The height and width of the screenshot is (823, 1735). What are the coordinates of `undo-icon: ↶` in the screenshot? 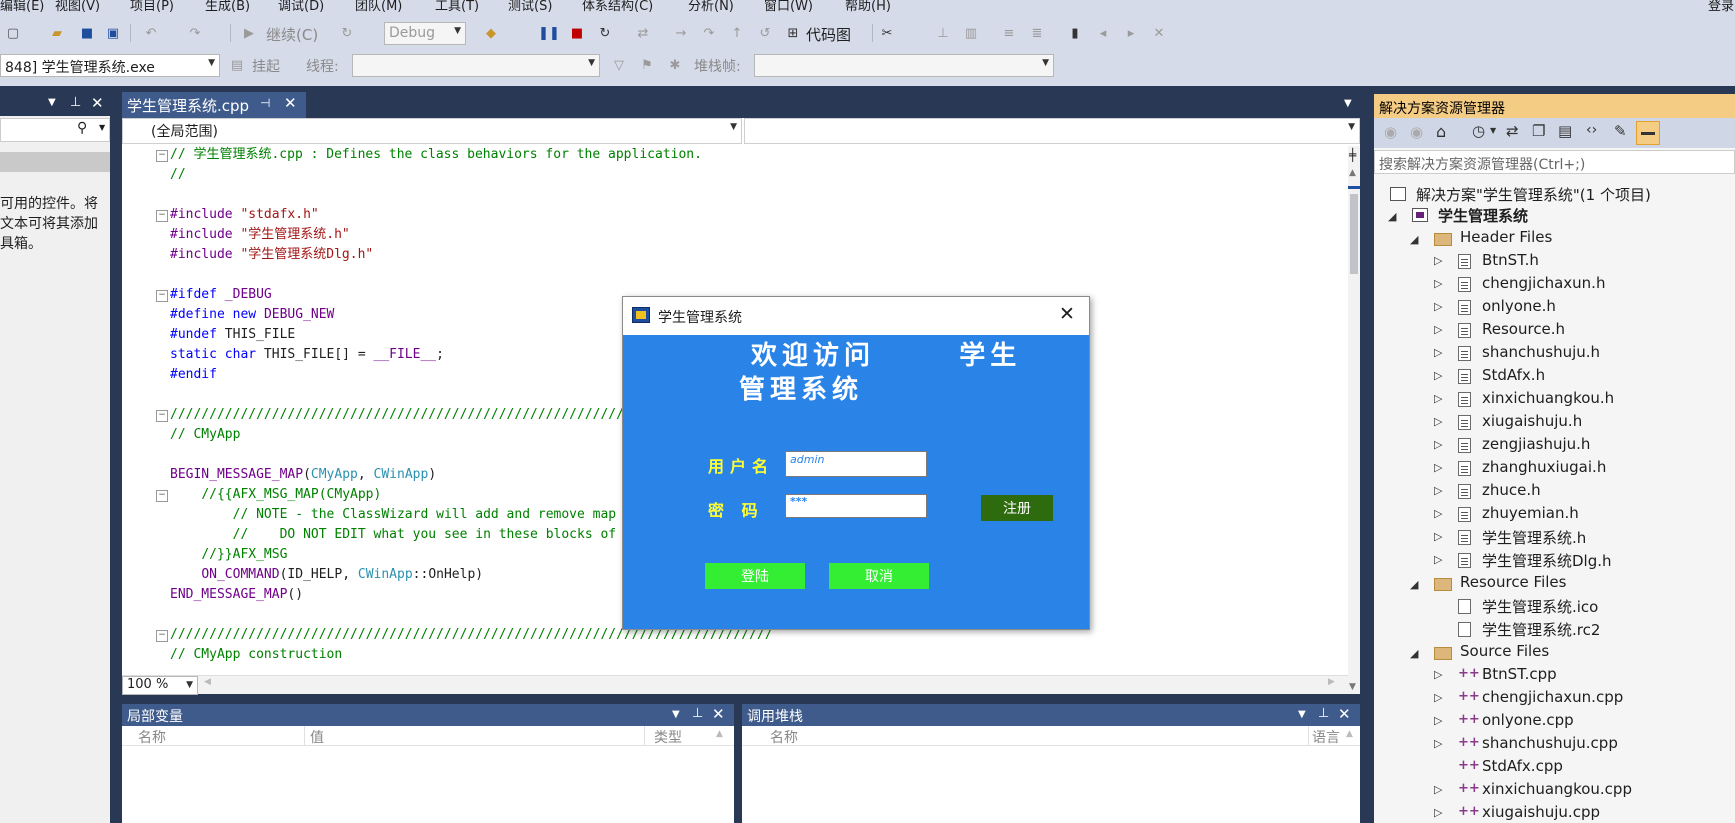 It's located at (151, 33).